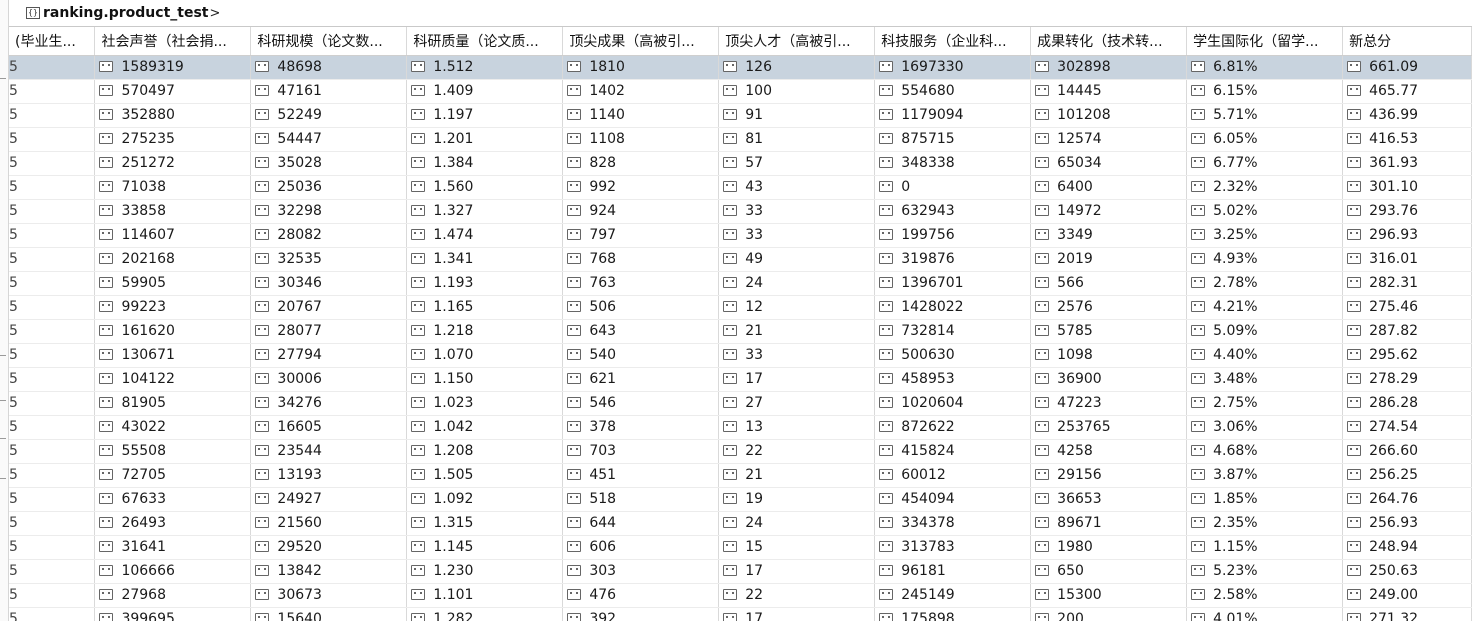 The image size is (1472, 621). What do you see at coordinates (1109, 475) in the screenshot?
I see `table-cell: 29156` at bounding box center [1109, 475].